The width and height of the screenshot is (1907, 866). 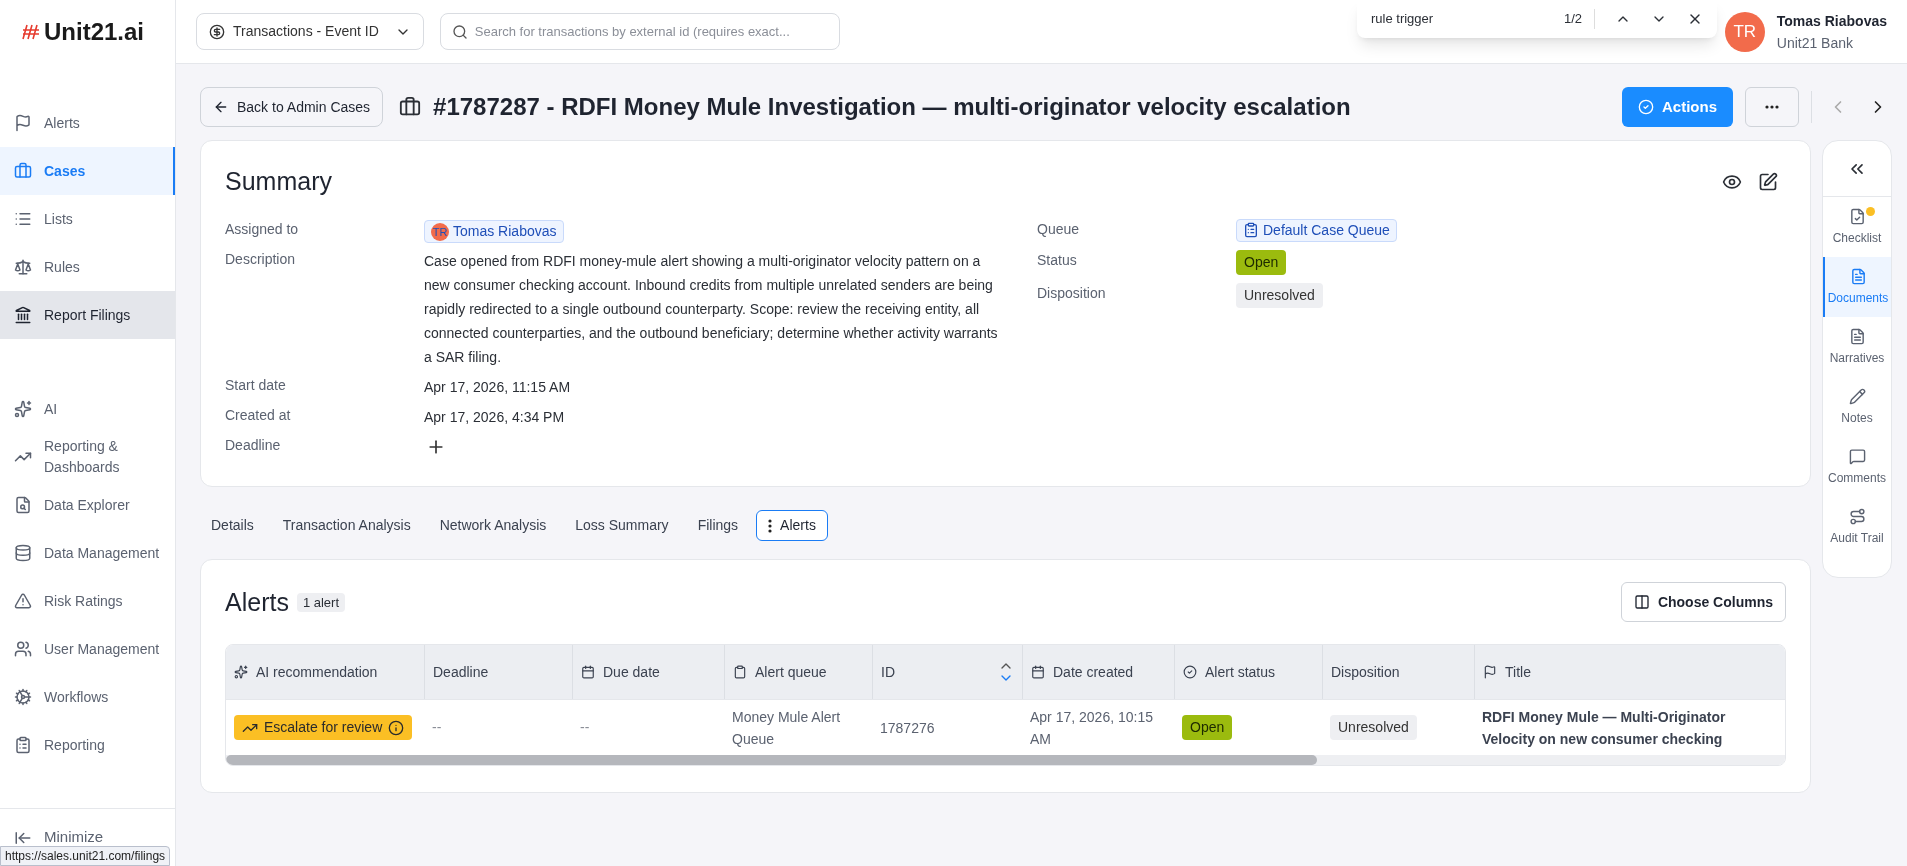 I want to click on column-header: Date created, so click(x=1098, y=672).